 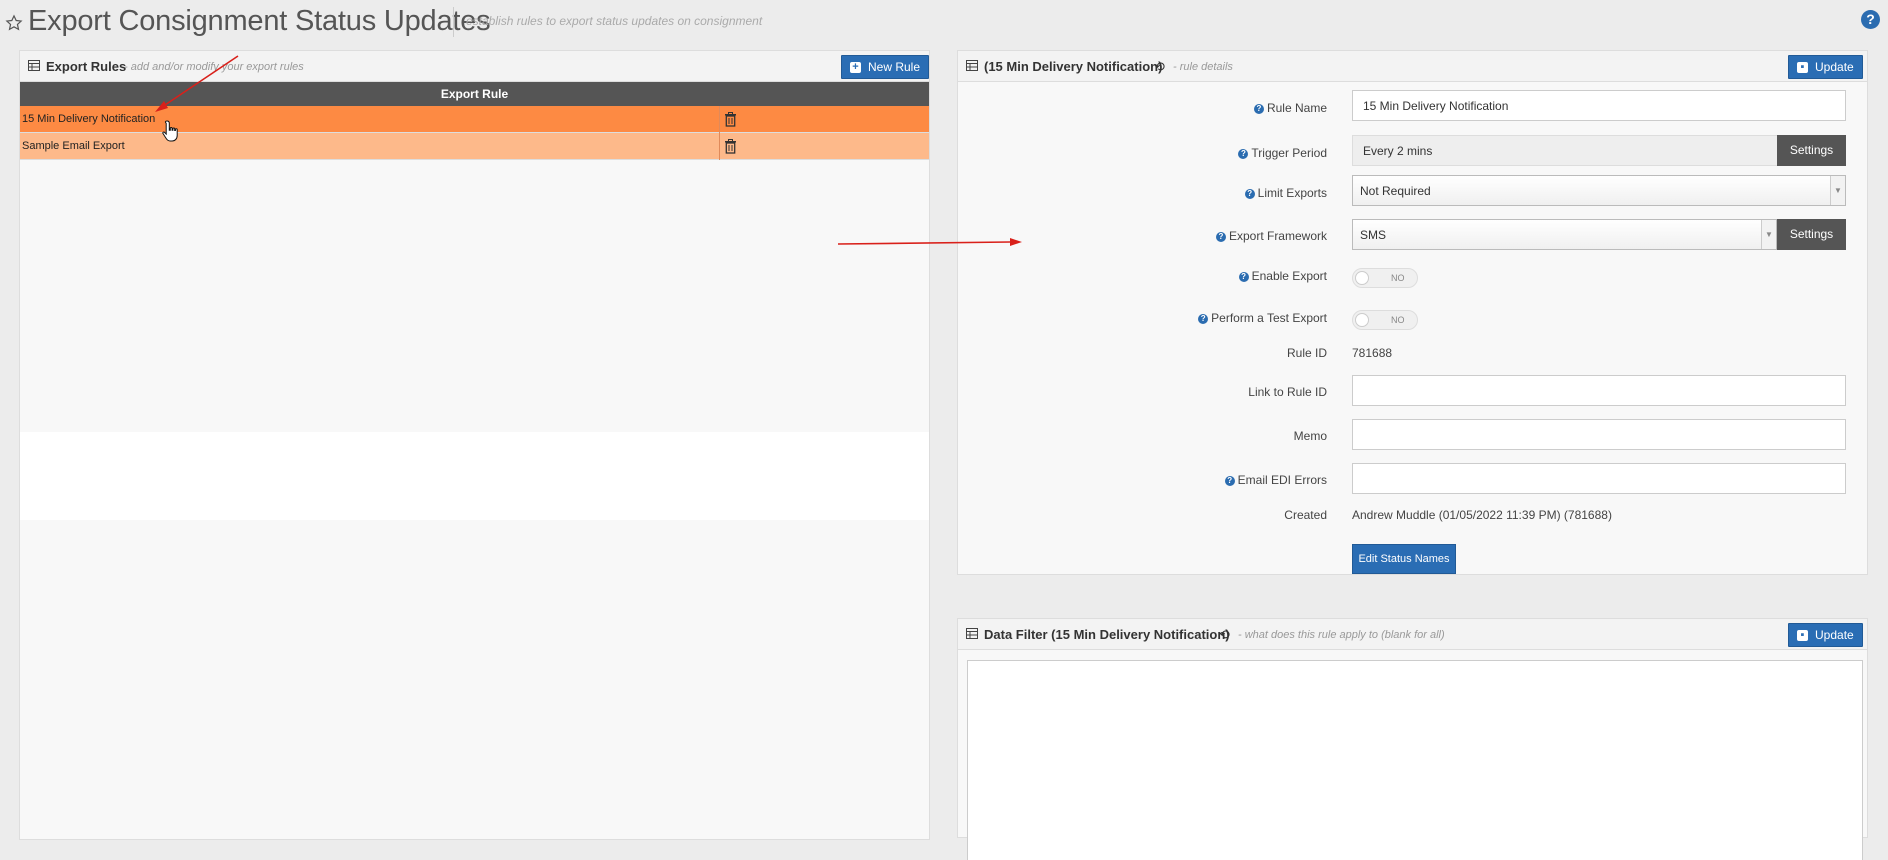 I want to click on edit-status-names-button: Edit Status Names, so click(x=1404, y=559).